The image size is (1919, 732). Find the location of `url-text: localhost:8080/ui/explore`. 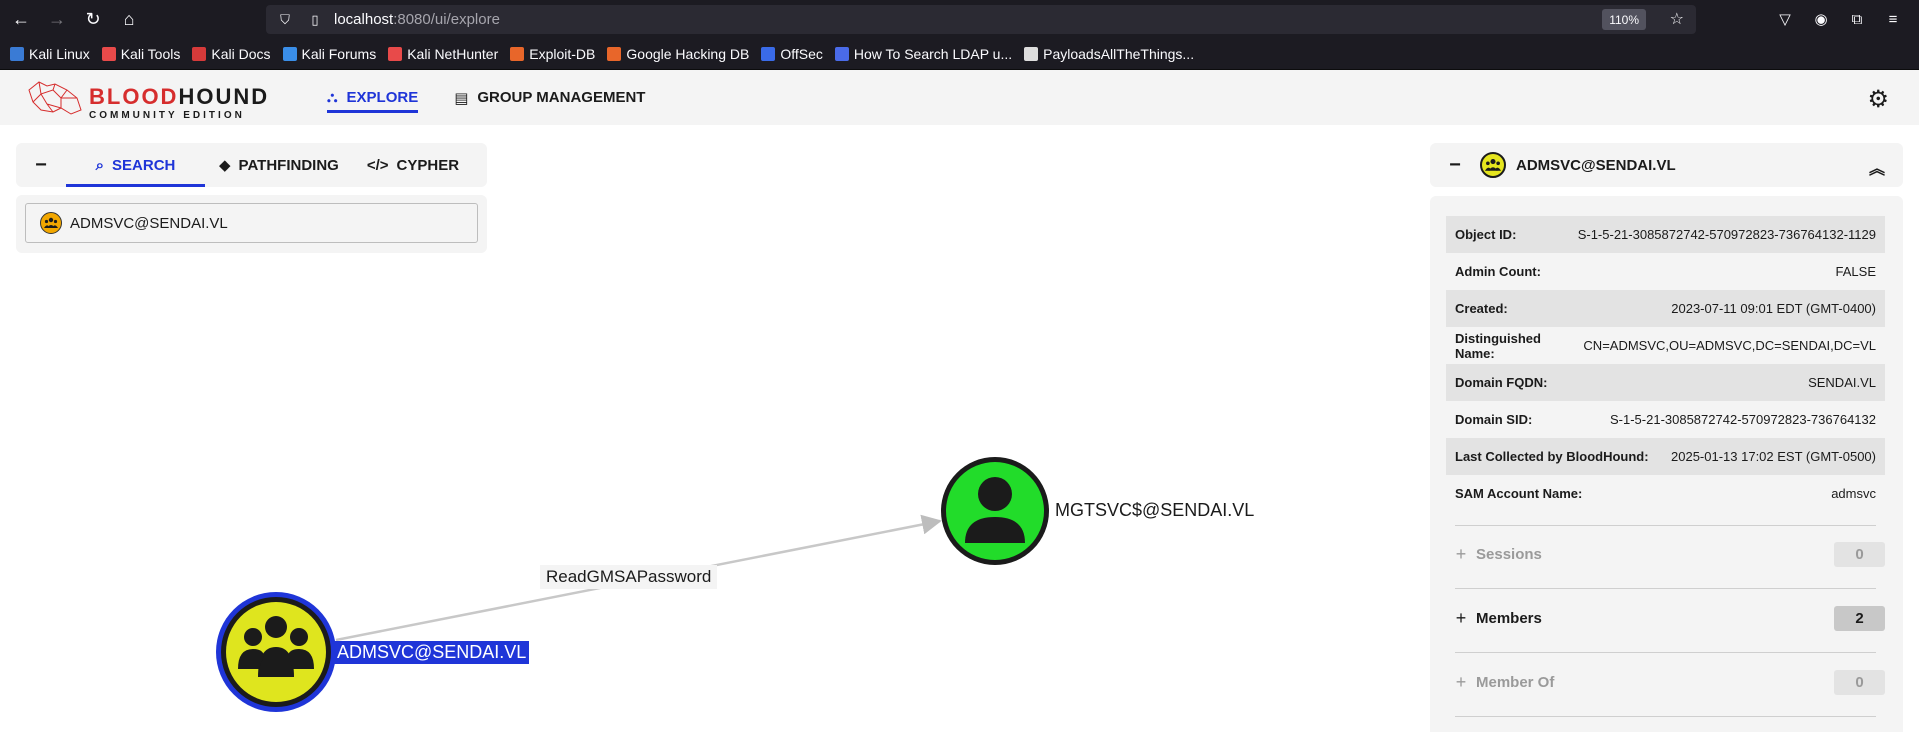

url-text: localhost:8080/ui/explore is located at coordinates (417, 19).